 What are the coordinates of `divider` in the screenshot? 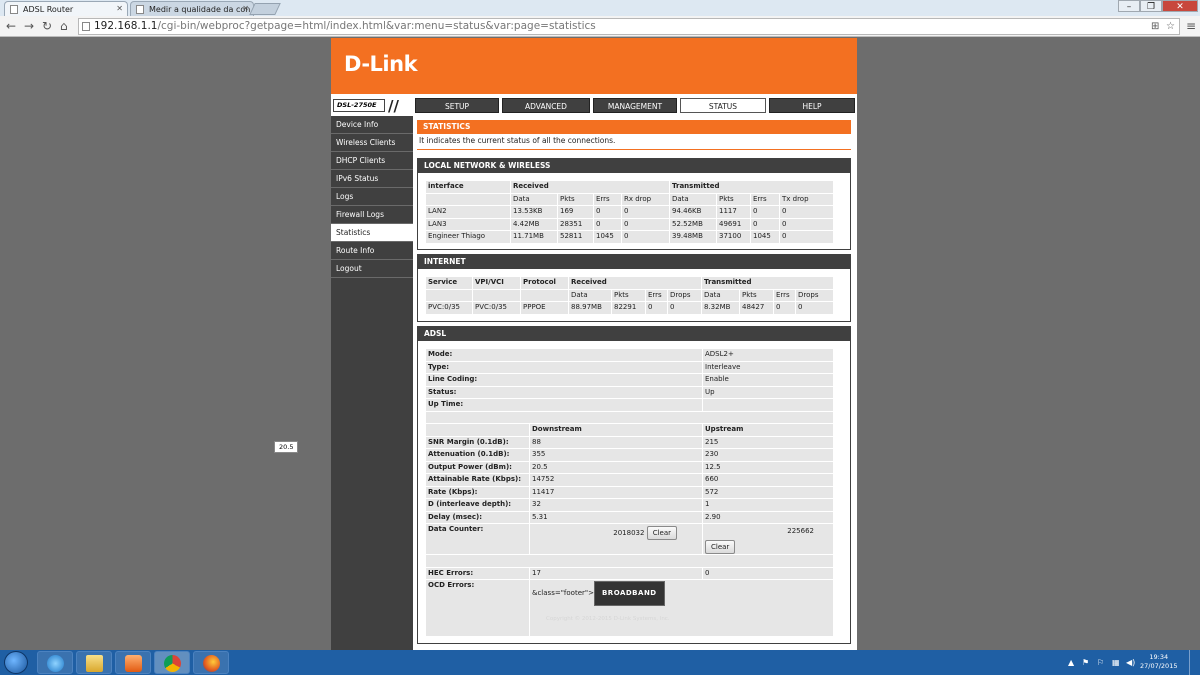 It's located at (634, 149).